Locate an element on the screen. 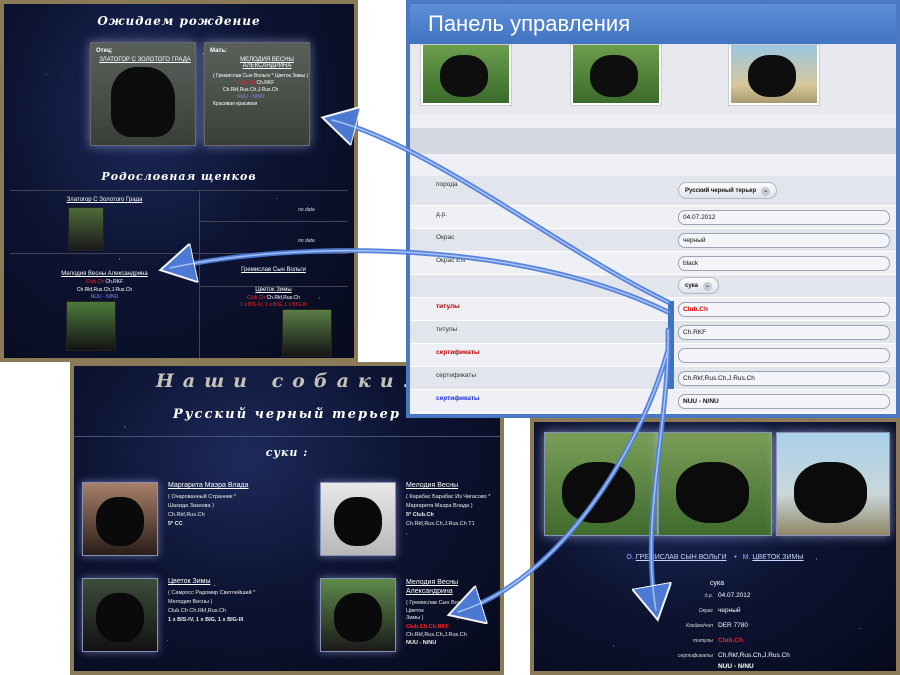  sex-select: сука ⌄ is located at coordinates (699, 285).